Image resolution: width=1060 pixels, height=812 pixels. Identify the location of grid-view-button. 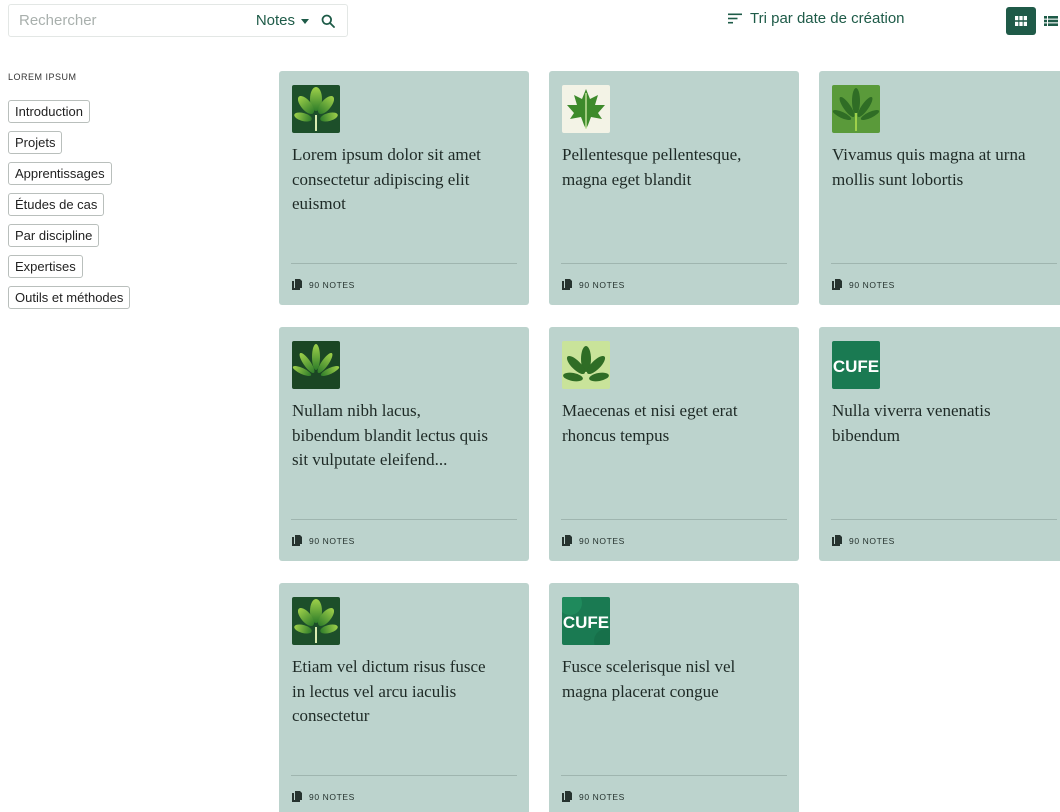
(1021, 21).